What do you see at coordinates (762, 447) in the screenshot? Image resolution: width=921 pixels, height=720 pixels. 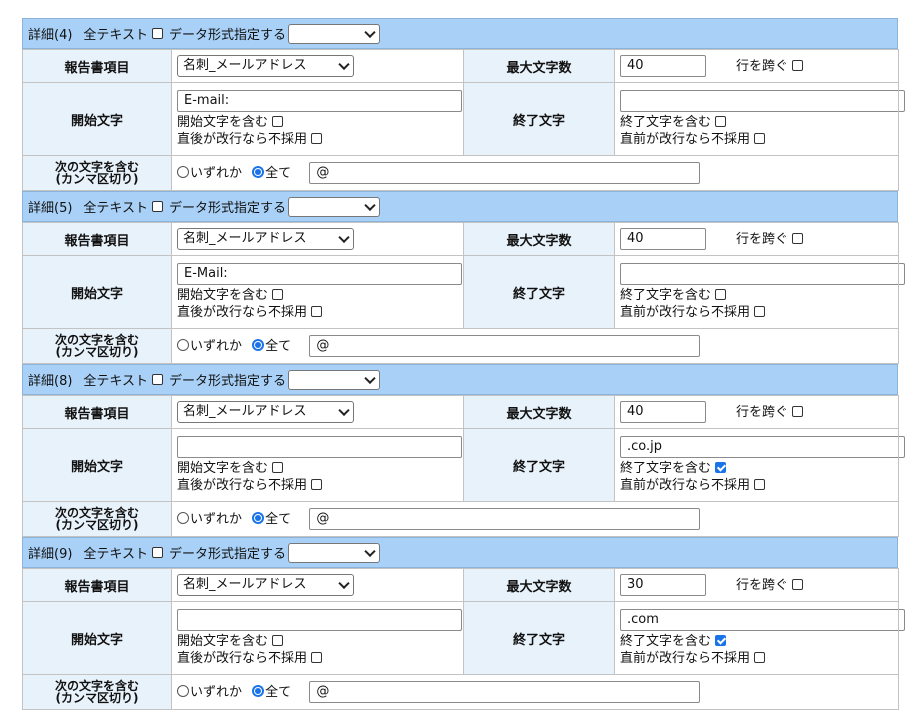 I see `end-text-input: .co.jp` at bounding box center [762, 447].